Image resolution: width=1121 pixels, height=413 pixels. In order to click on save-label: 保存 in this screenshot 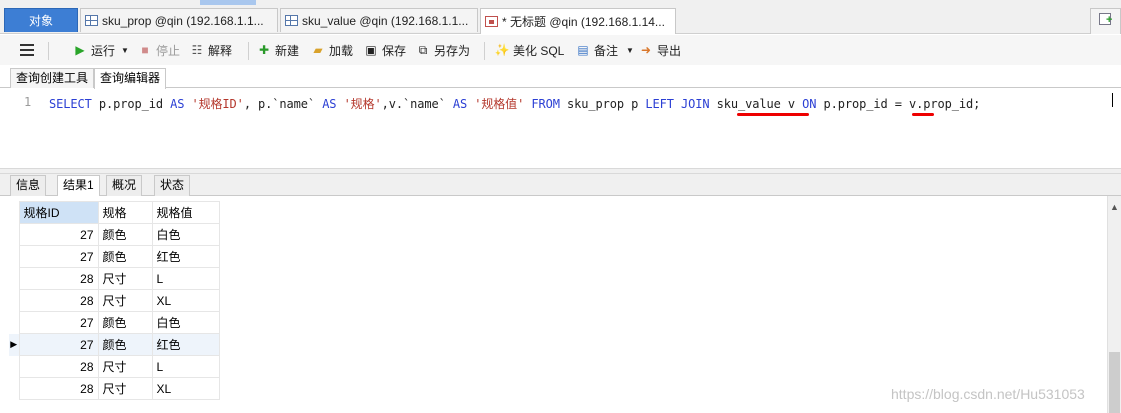, I will do `click(394, 50)`.